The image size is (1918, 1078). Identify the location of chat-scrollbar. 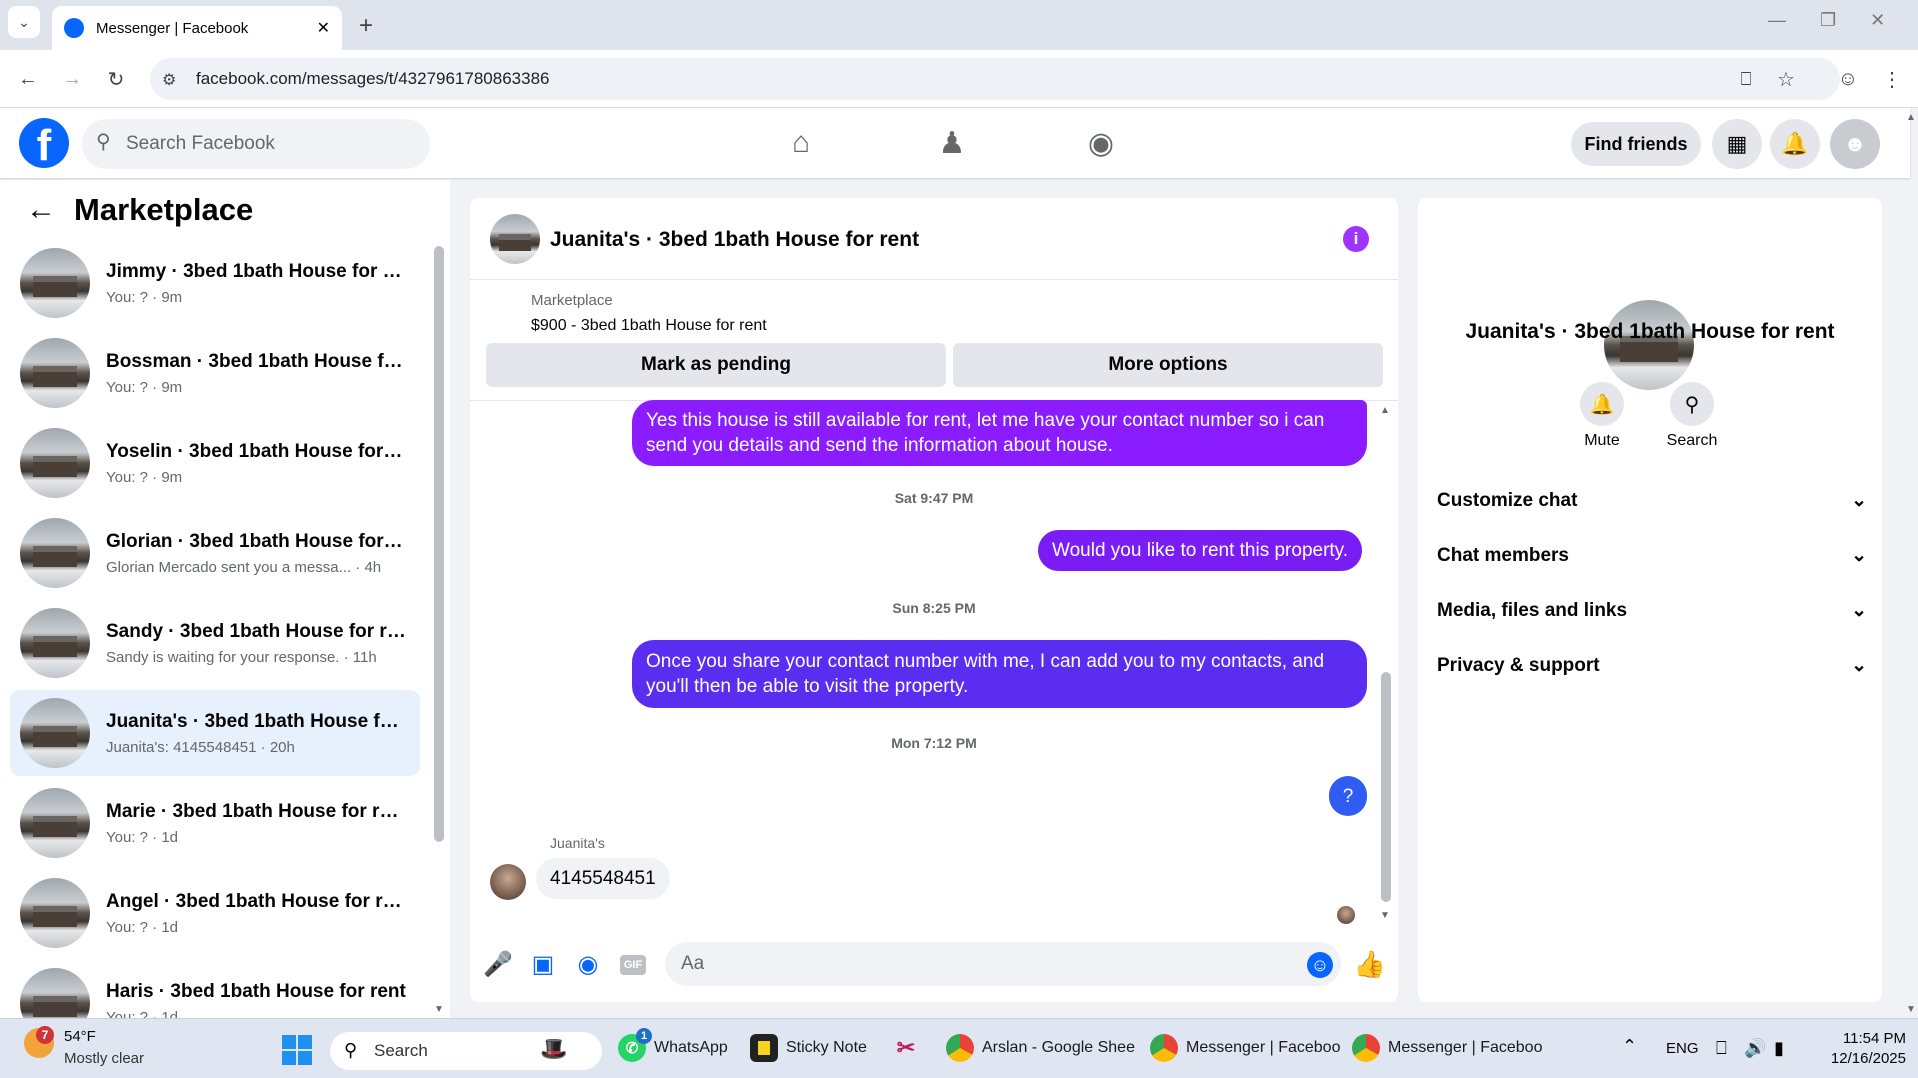
(1386, 787).